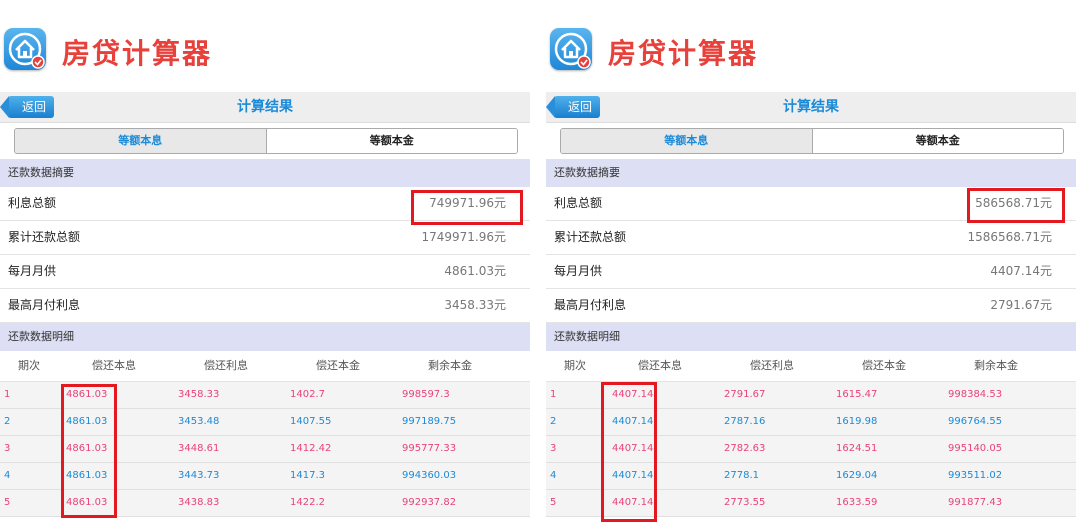 The image size is (1080, 524). What do you see at coordinates (1021, 305) in the screenshot?
I see `summary-value: 2791.67元` at bounding box center [1021, 305].